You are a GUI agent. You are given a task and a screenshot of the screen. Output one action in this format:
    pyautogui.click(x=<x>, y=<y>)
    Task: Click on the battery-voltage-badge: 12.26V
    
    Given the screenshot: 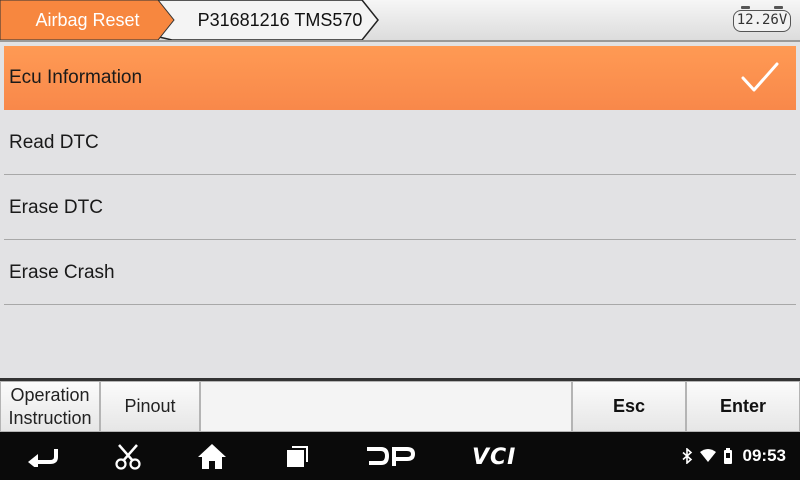 What is the action you would take?
    pyautogui.click(x=762, y=19)
    